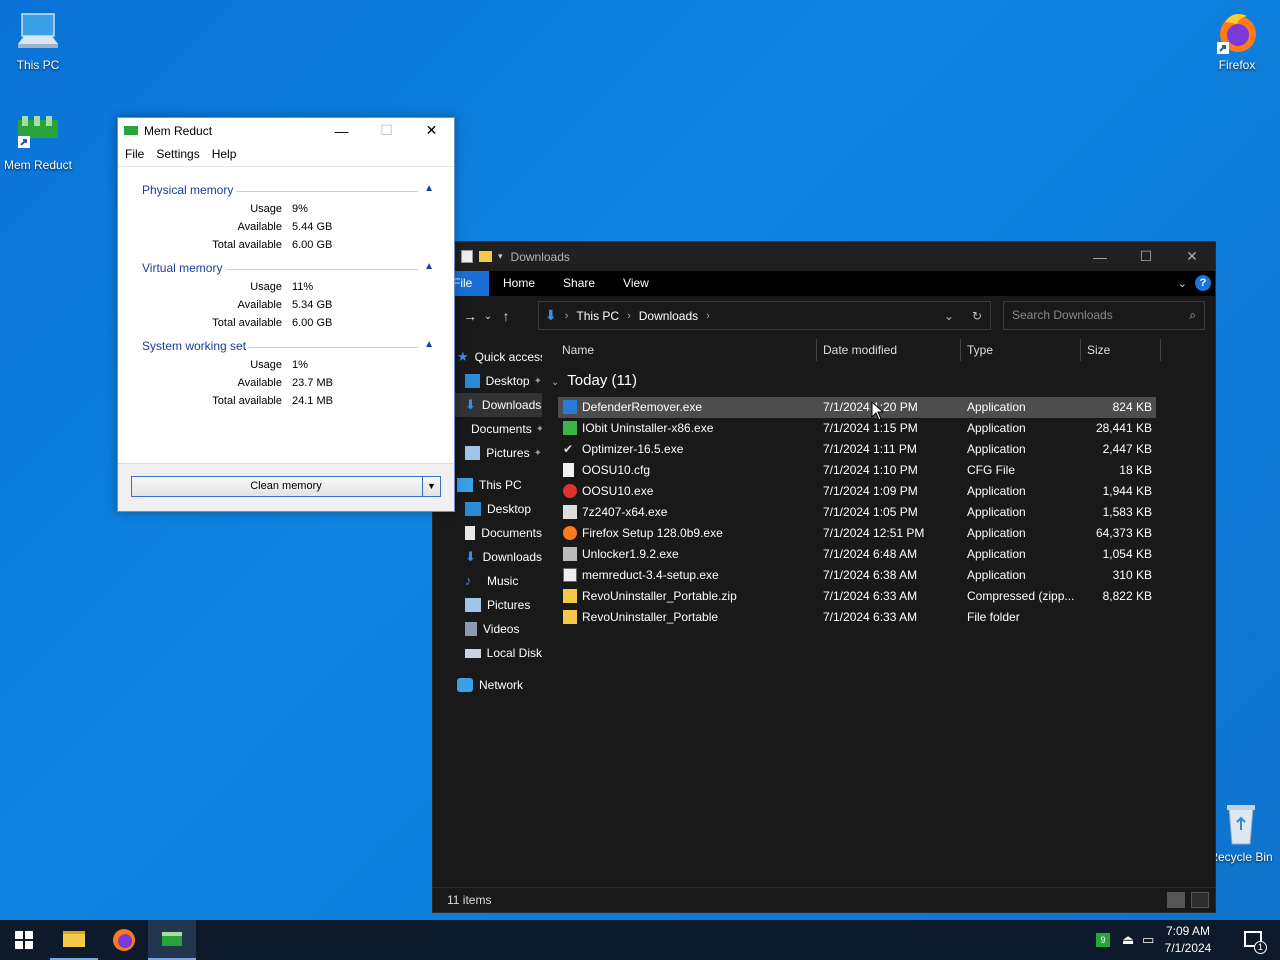 The image size is (1280, 960). I want to click on clock-date: 7/1/2024, so click(1188, 948).